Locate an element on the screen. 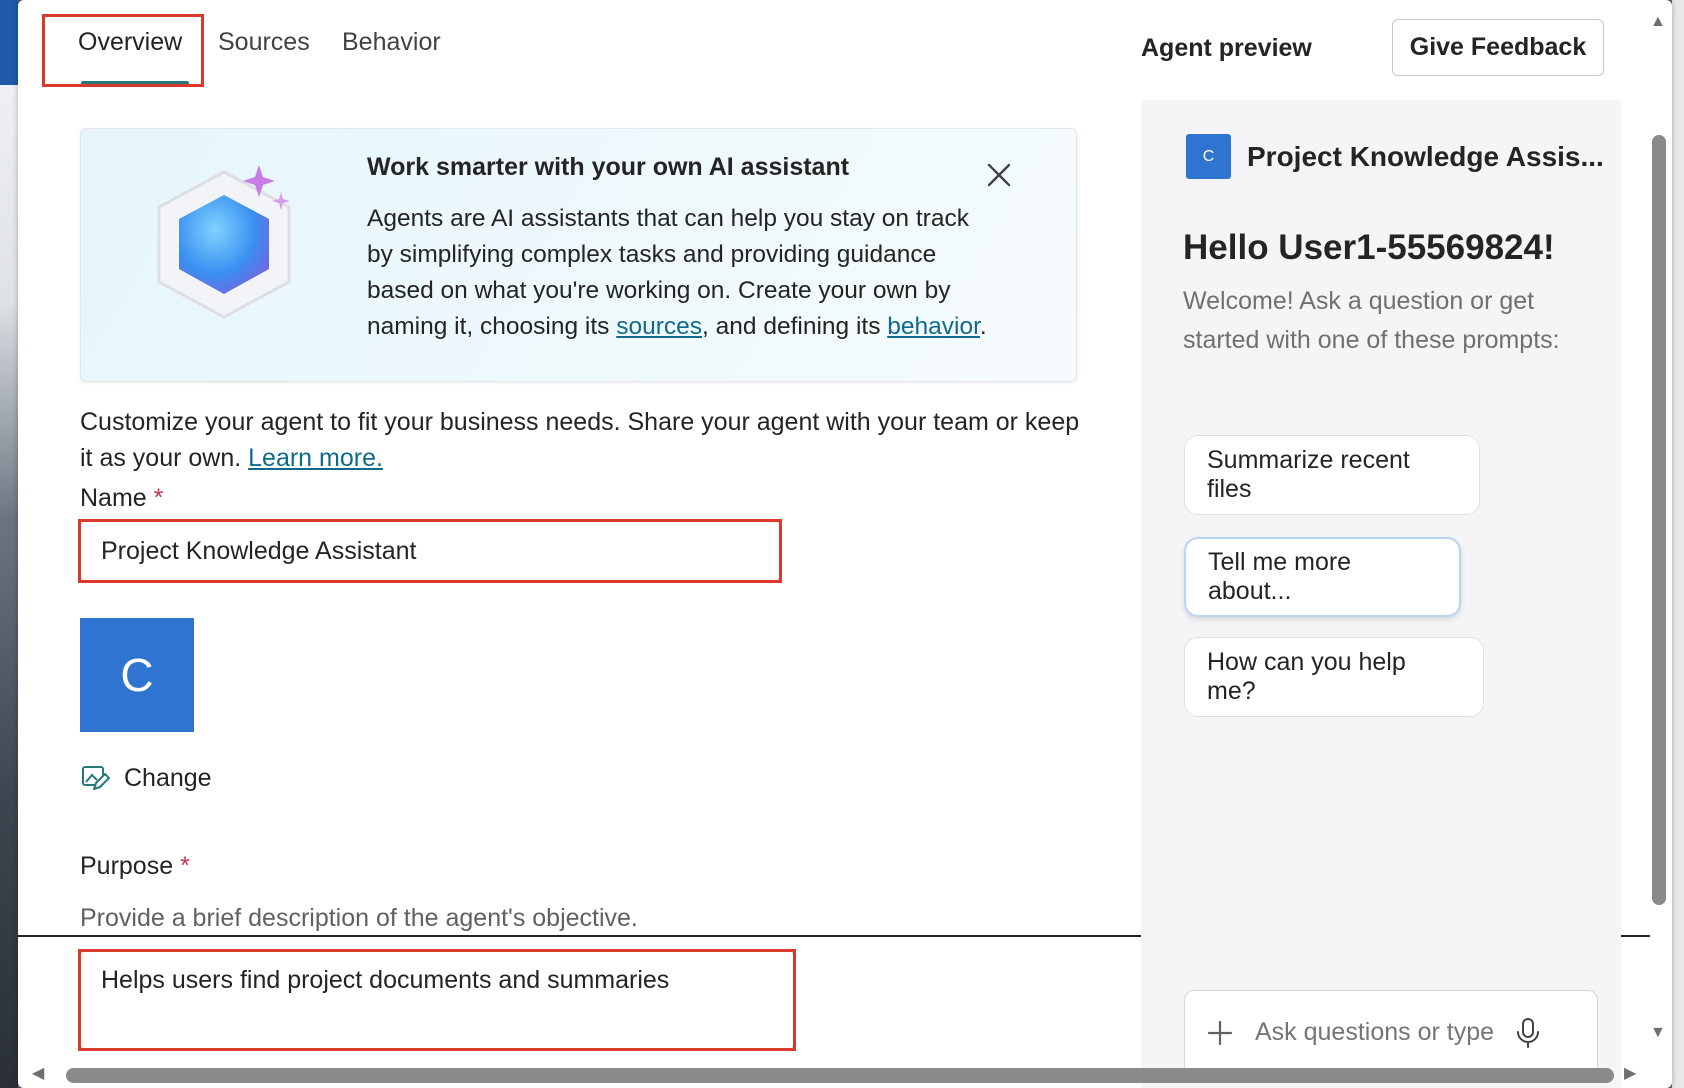 This screenshot has height=1088, width=1684. purpose-input-highlight is located at coordinates (437, 1000).